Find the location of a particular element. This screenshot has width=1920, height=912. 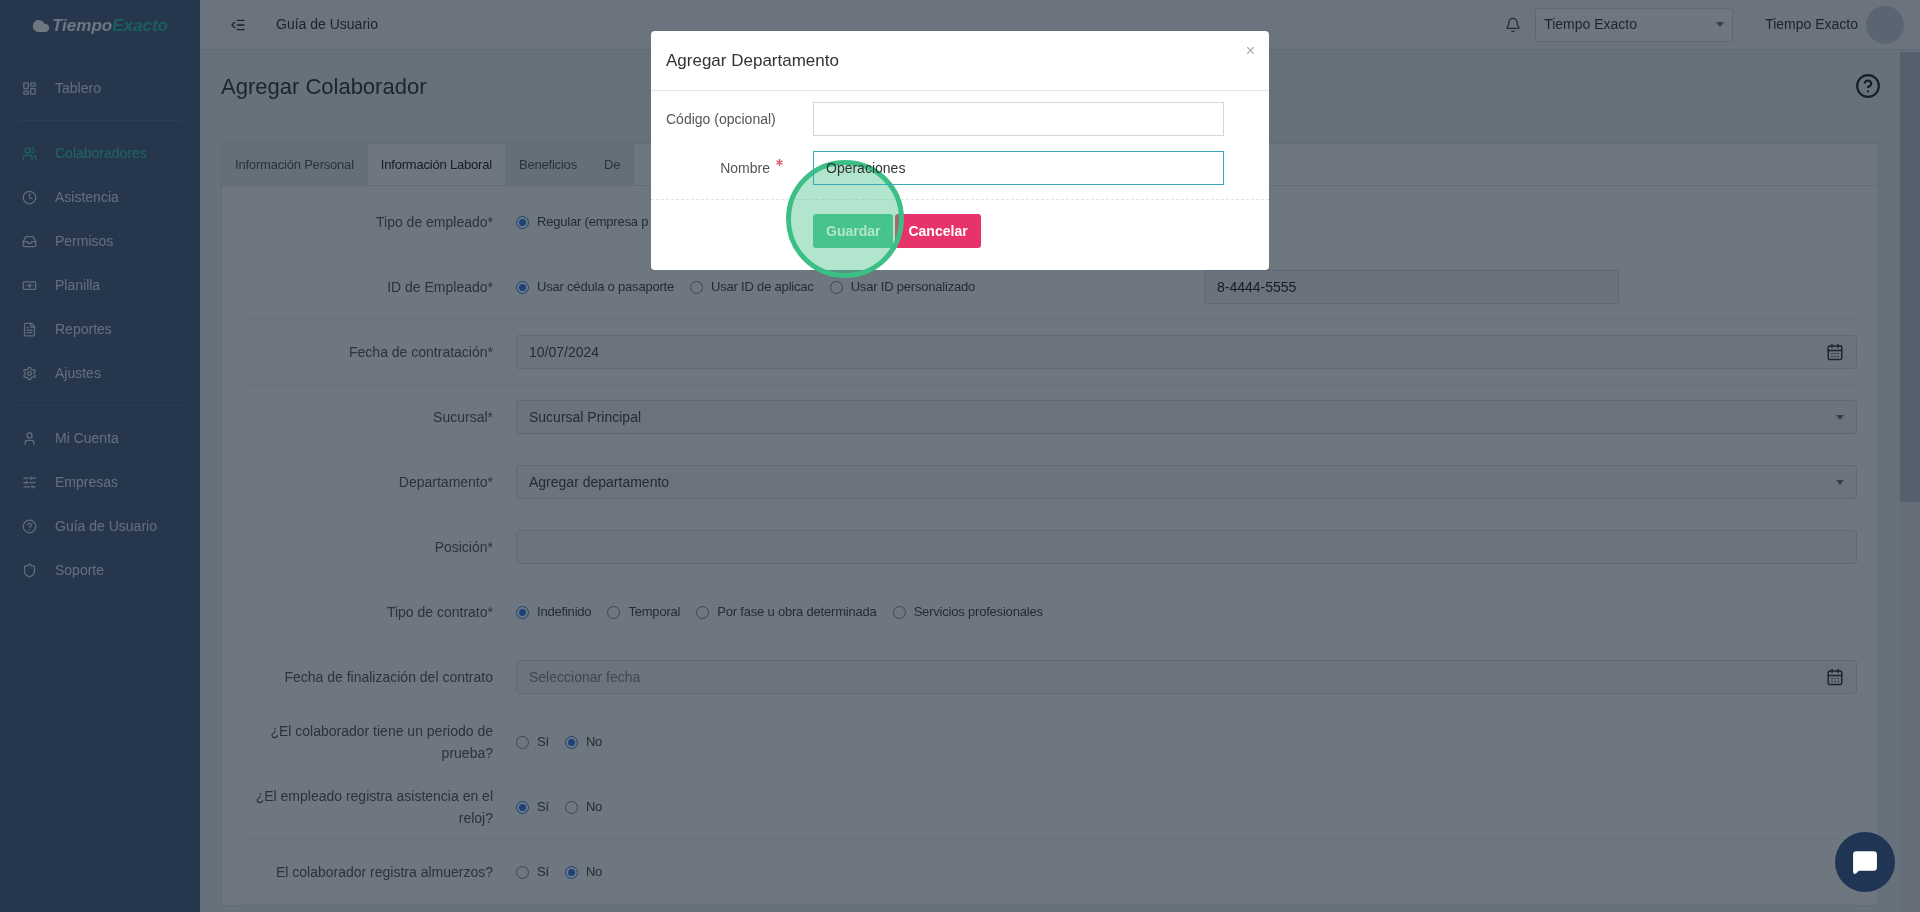

radio-label: Usar ID personalizado is located at coordinates (913, 287).